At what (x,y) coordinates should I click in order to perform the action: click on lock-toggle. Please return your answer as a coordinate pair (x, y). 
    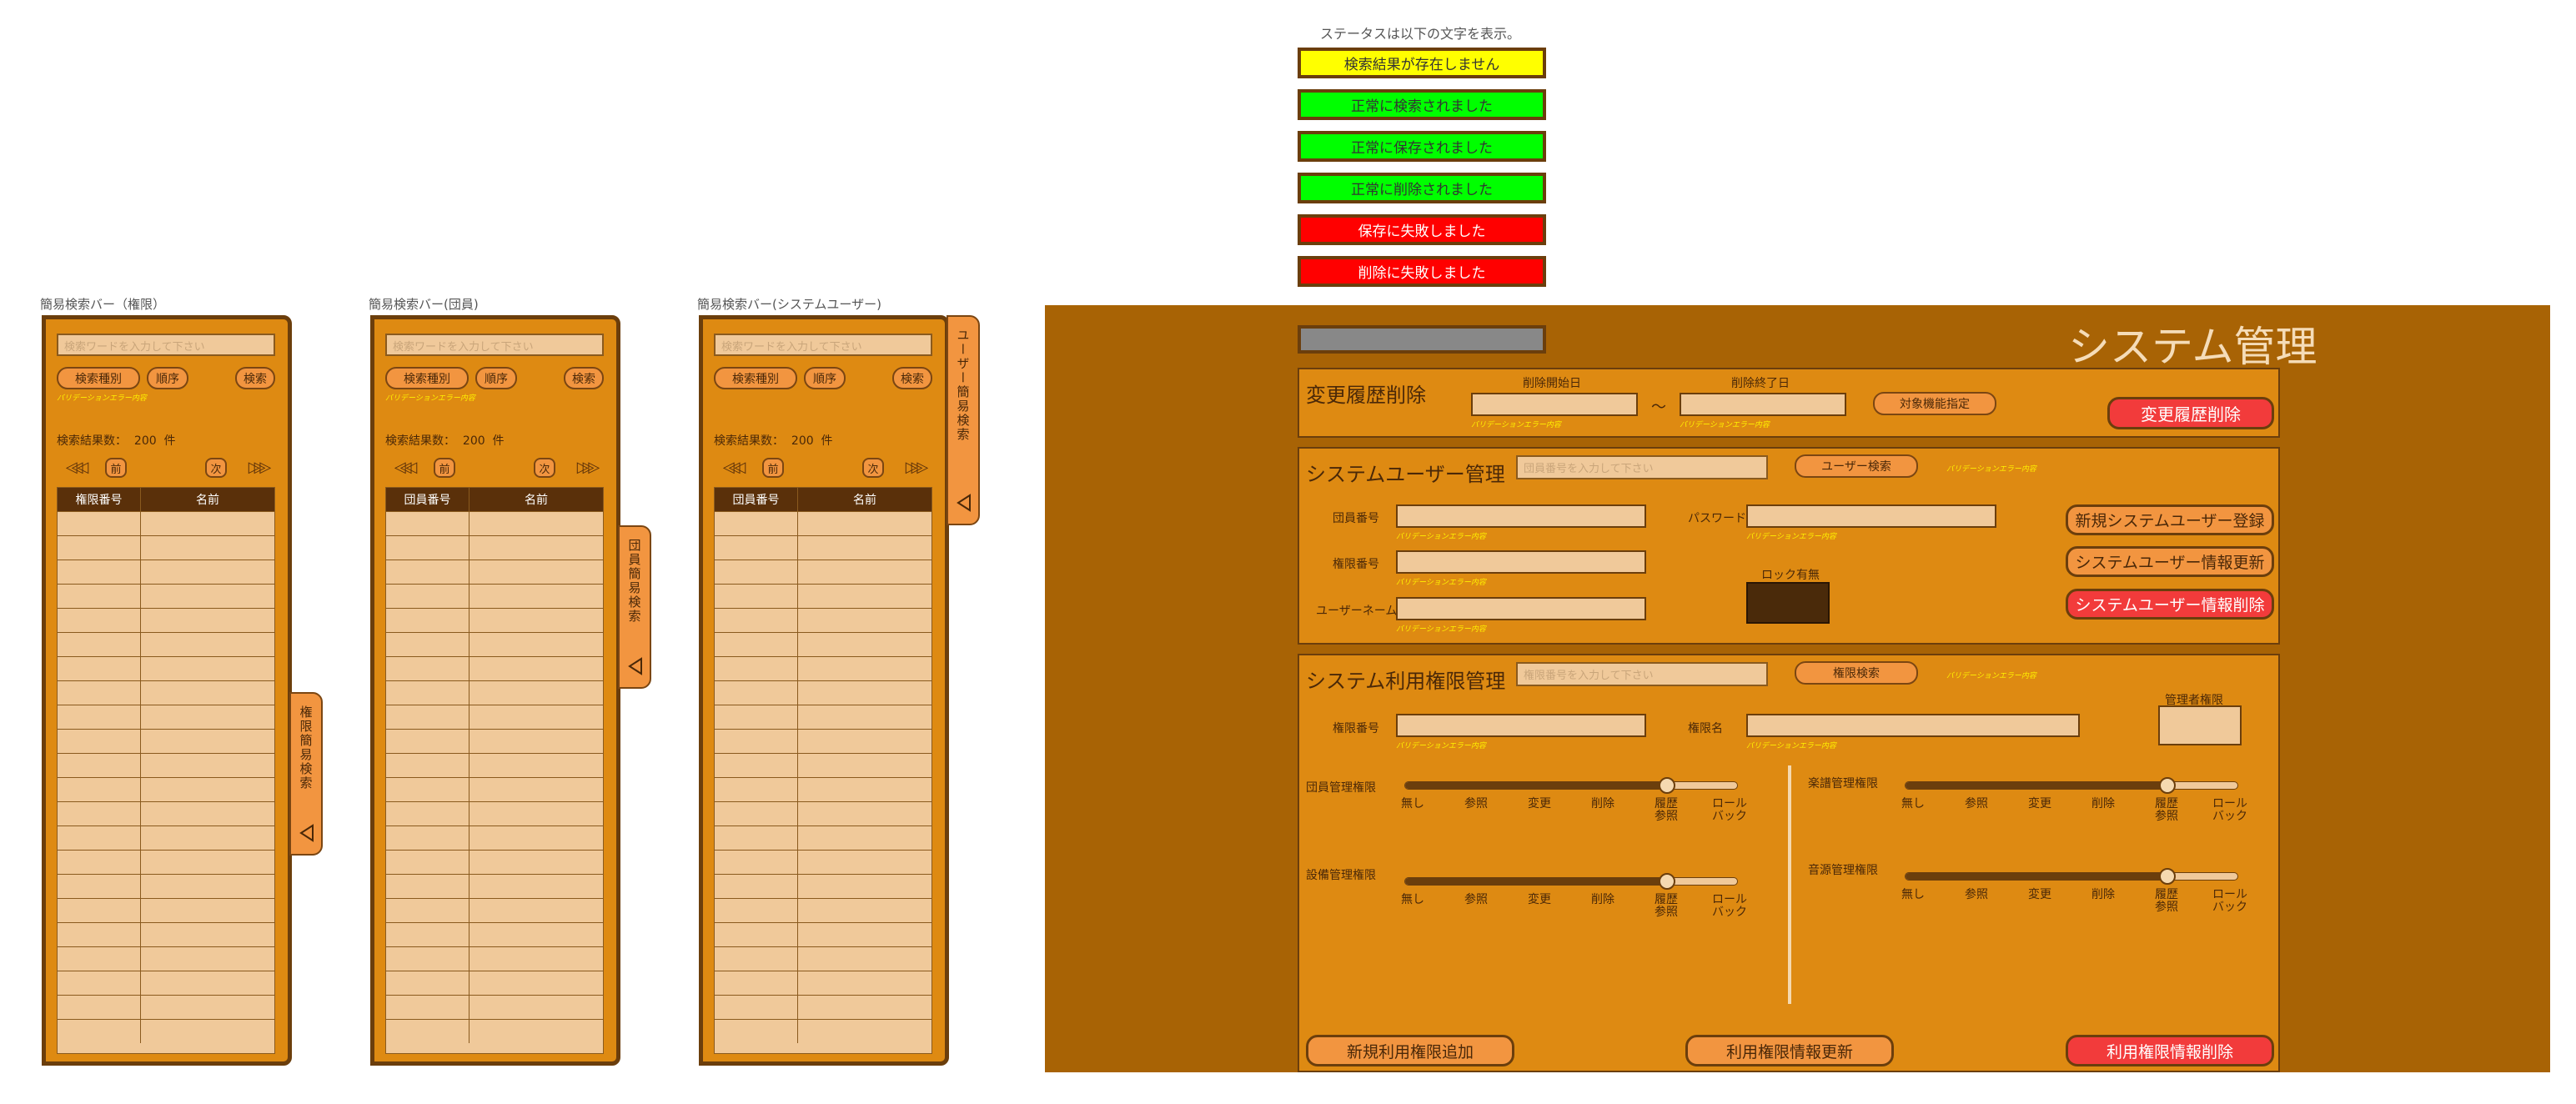
    Looking at the image, I should click on (1788, 603).